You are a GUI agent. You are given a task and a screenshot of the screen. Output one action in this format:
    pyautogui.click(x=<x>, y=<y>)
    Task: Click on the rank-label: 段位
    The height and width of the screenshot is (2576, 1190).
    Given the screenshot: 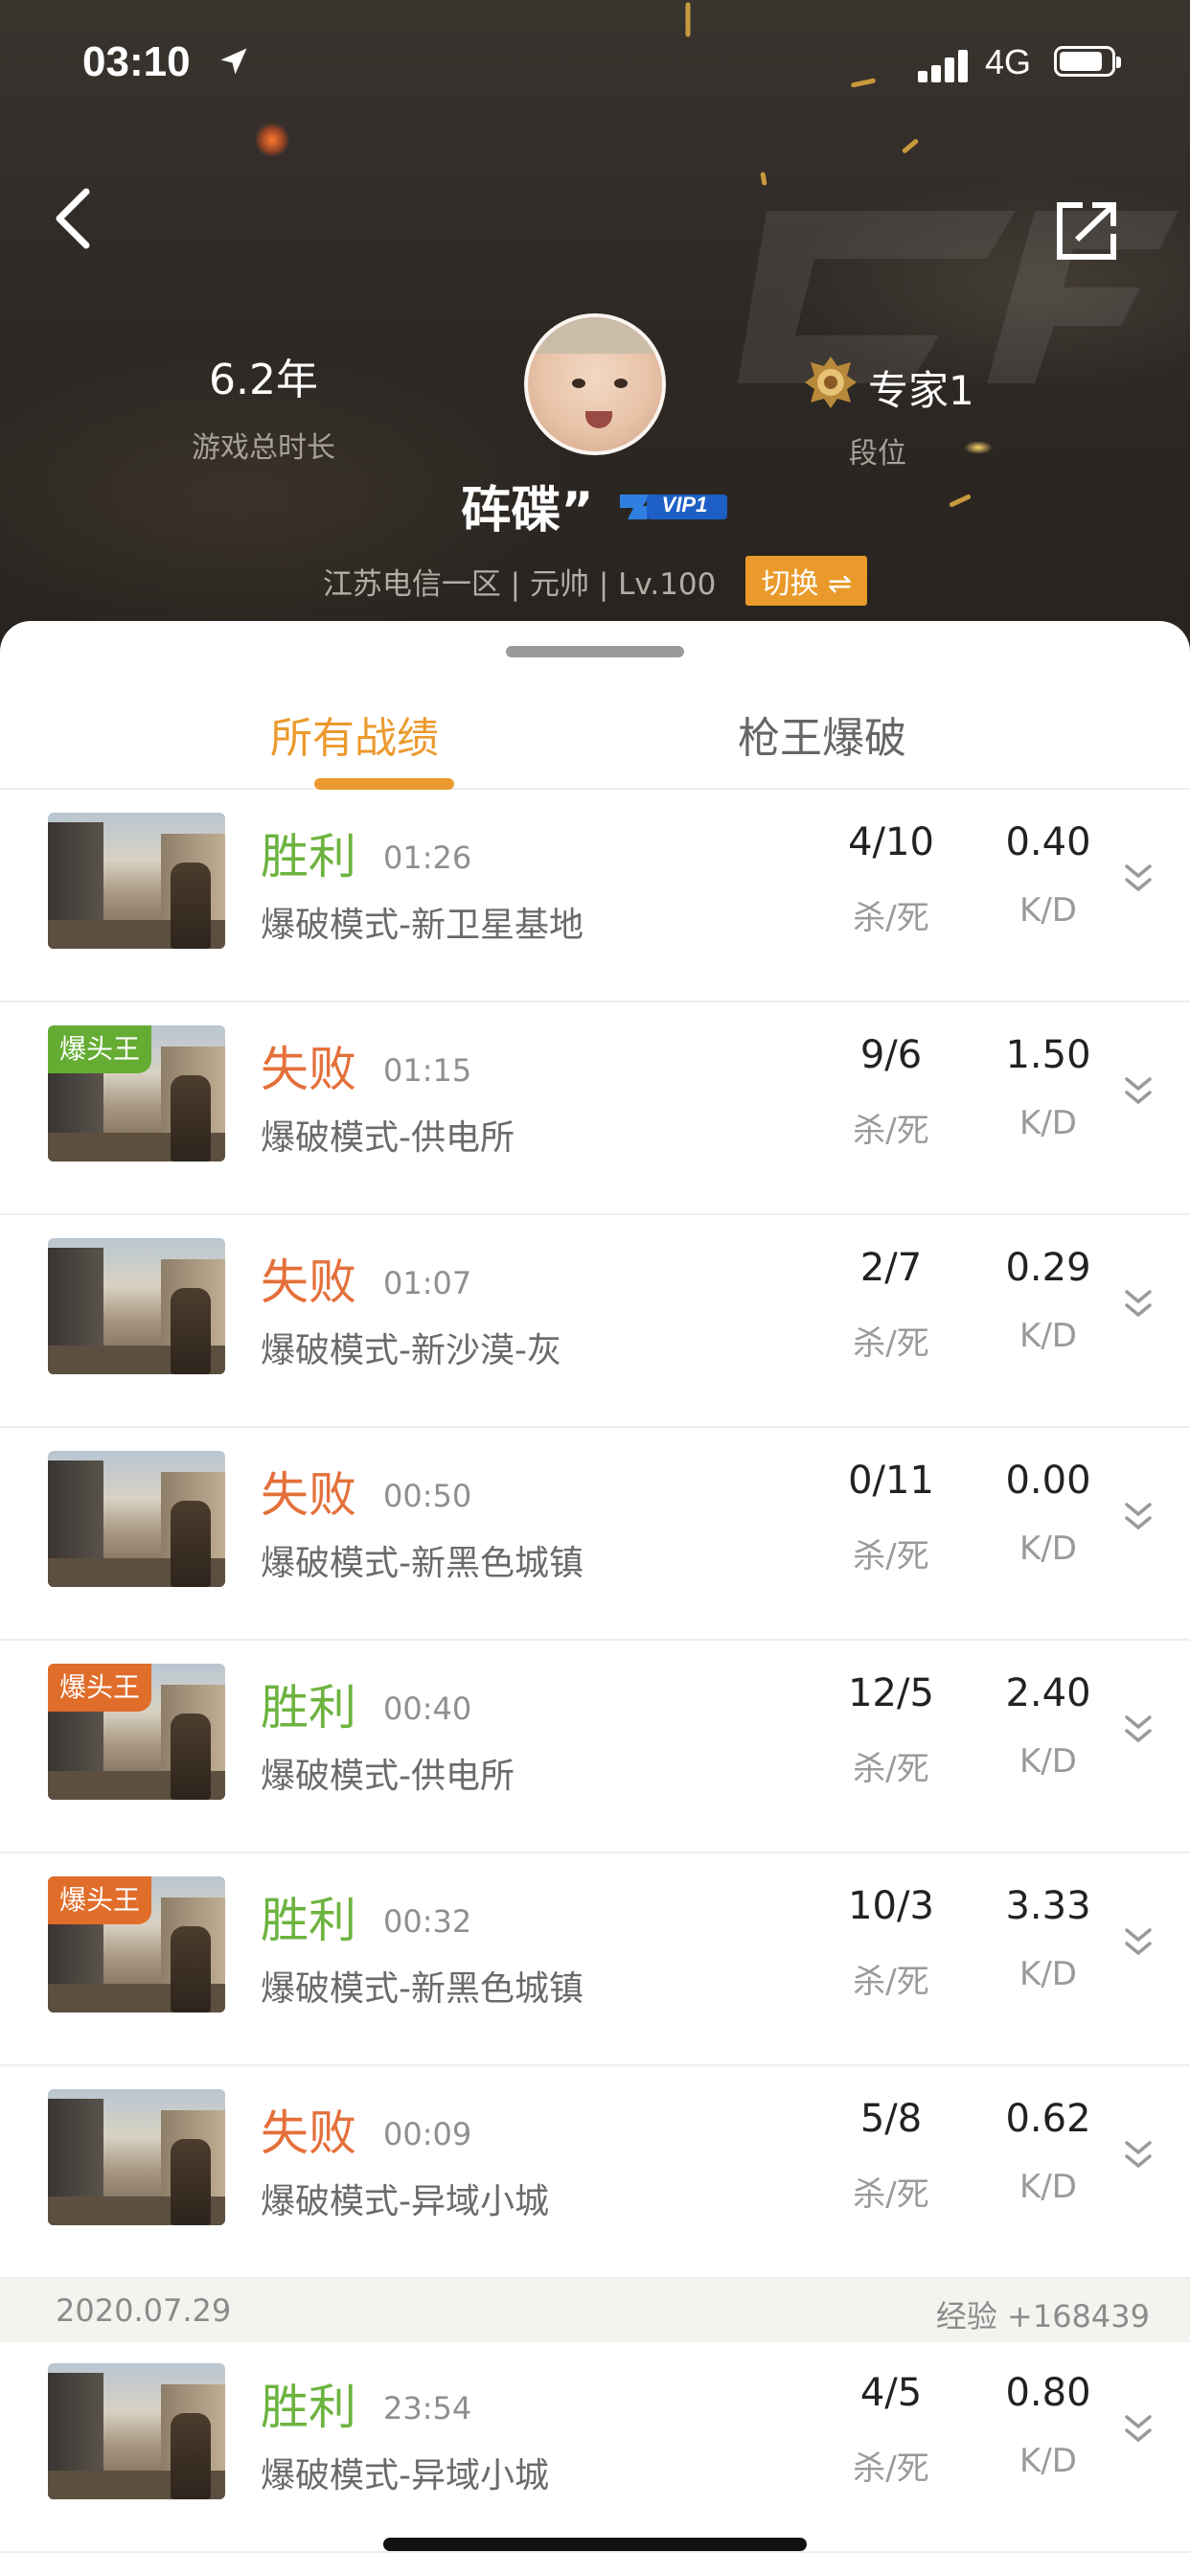 What is the action you would take?
    pyautogui.click(x=878, y=454)
    